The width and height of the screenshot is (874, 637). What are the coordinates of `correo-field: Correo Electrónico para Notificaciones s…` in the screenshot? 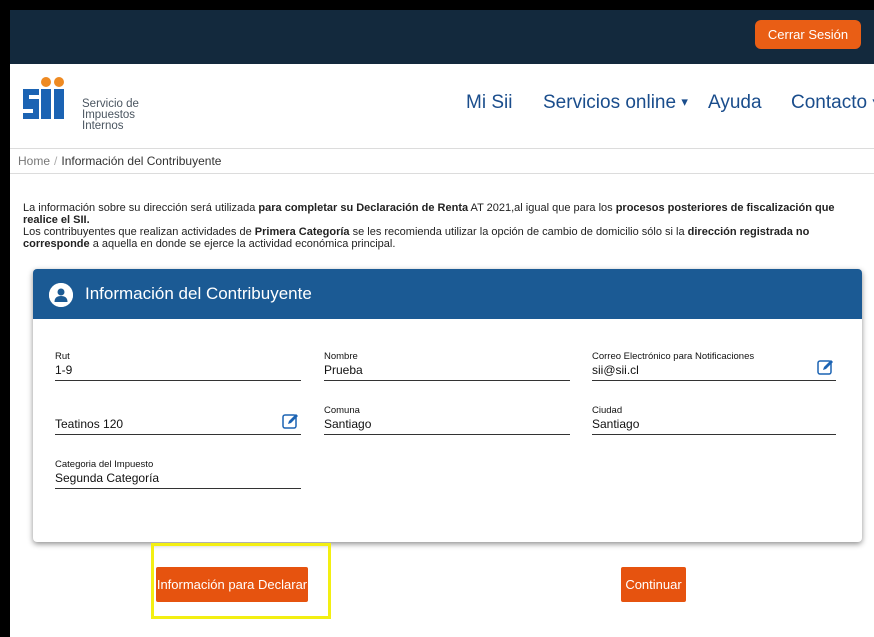 It's located at (714, 366).